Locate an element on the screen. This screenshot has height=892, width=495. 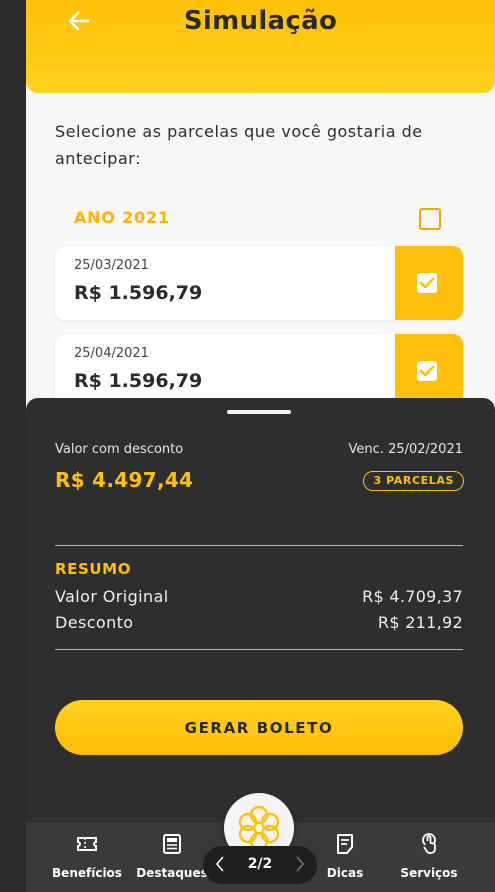
nav-label: Serviços is located at coordinates (429, 873).